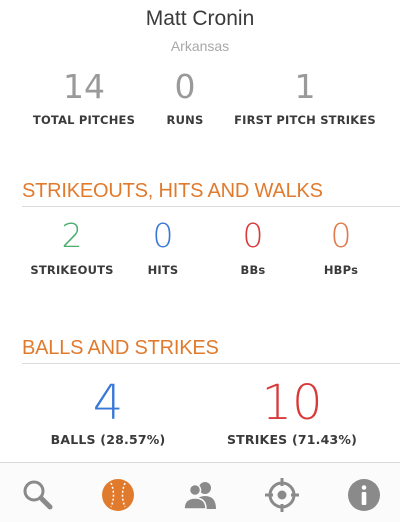 This screenshot has height=522, width=400. What do you see at coordinates (108, 439) in the screenshot?
I see `stat-label: BALLS (28.57%)` at bounding box center [108, 439].